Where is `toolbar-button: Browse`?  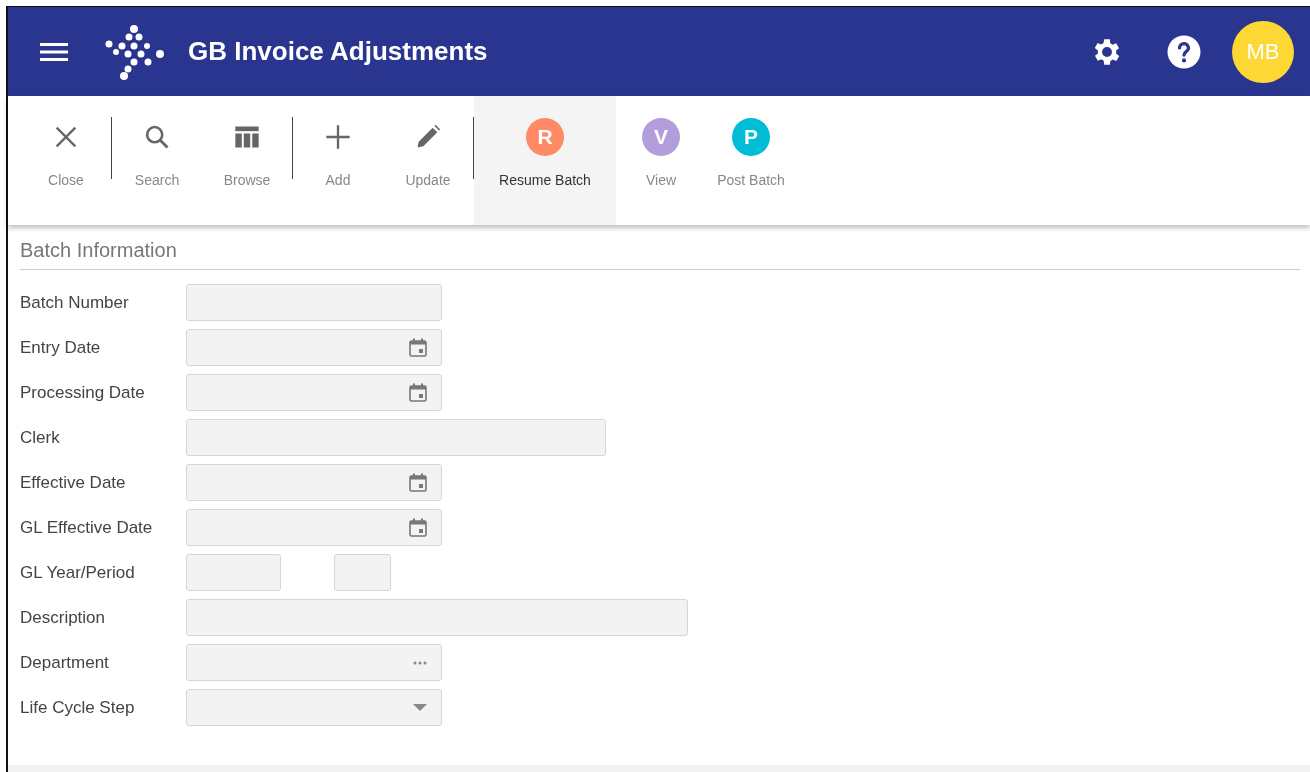 toolbar-button: Browse is located at coordinates (247, 160).